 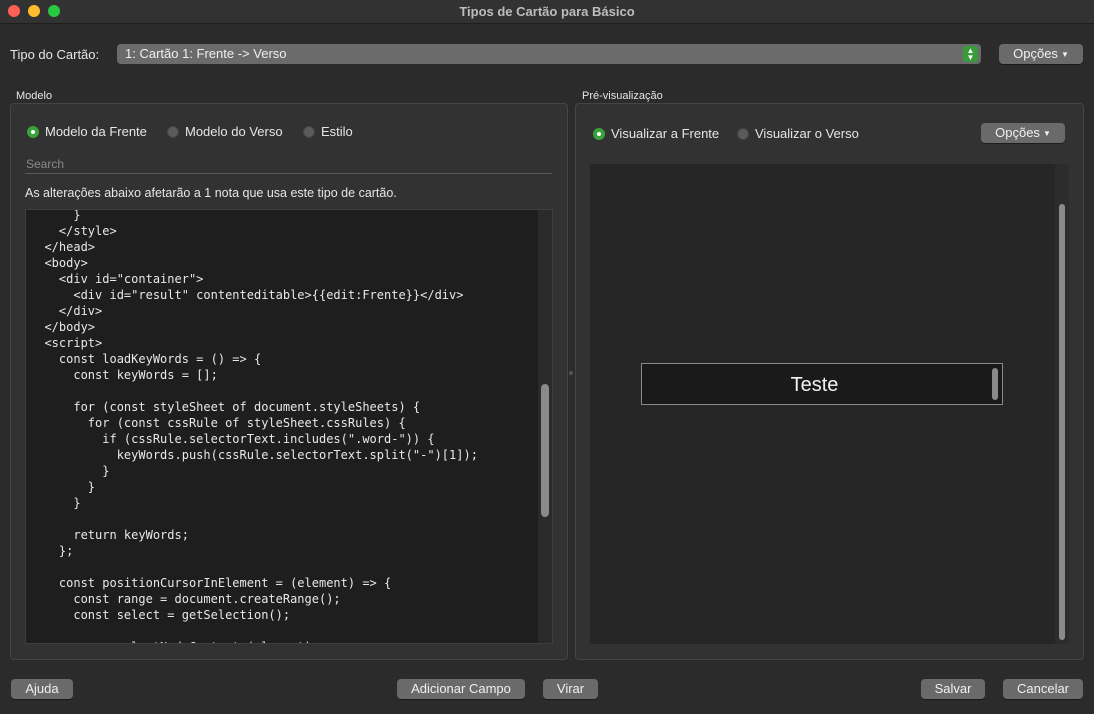 What do you see at coordinates (160, 615) in the screenshot?
I see `code-line: const select = getSelection();` at bounding box center [160, 615].